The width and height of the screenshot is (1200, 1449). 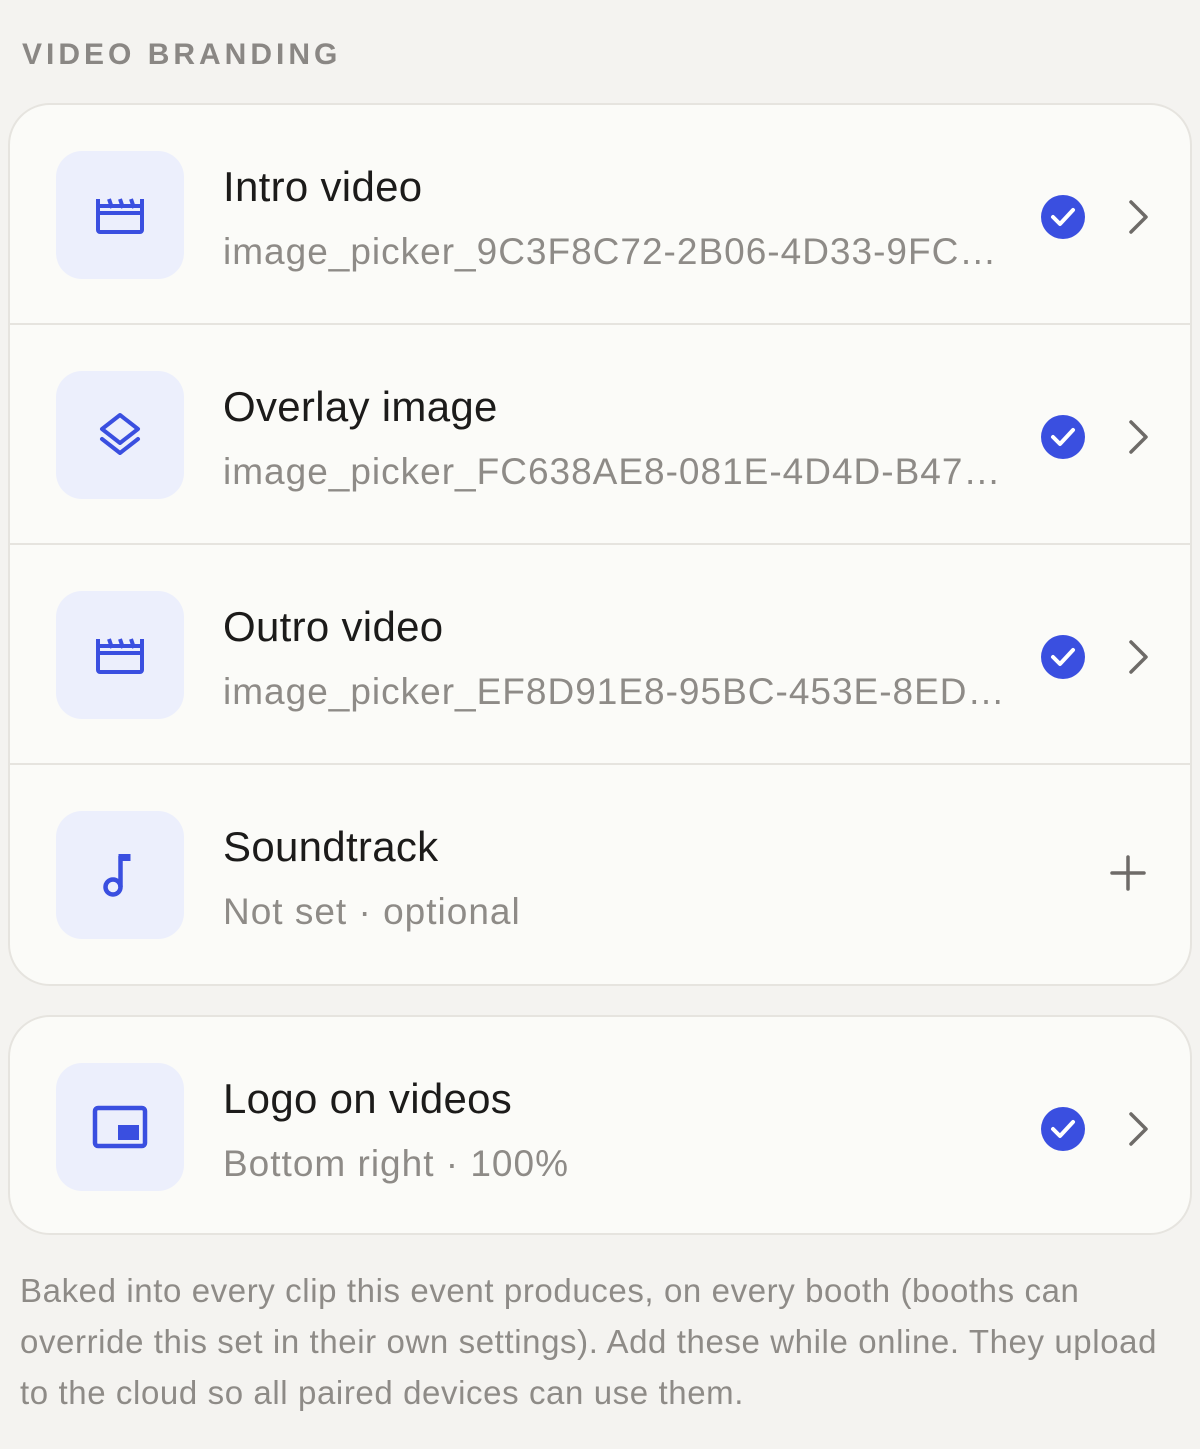 I want to click on soundtrack-row: Soundtrack Not set · optional, so click(x=600, y=874).